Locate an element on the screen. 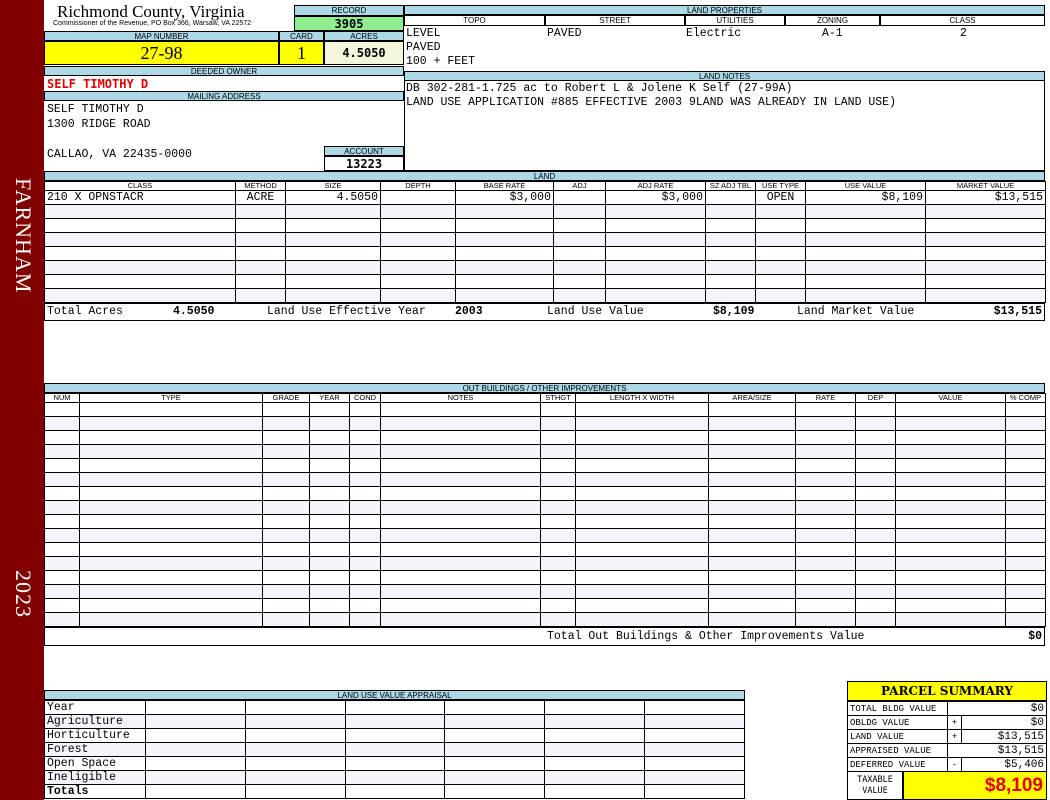  land-cell: $8,109 is located at coordinates (865, 197).